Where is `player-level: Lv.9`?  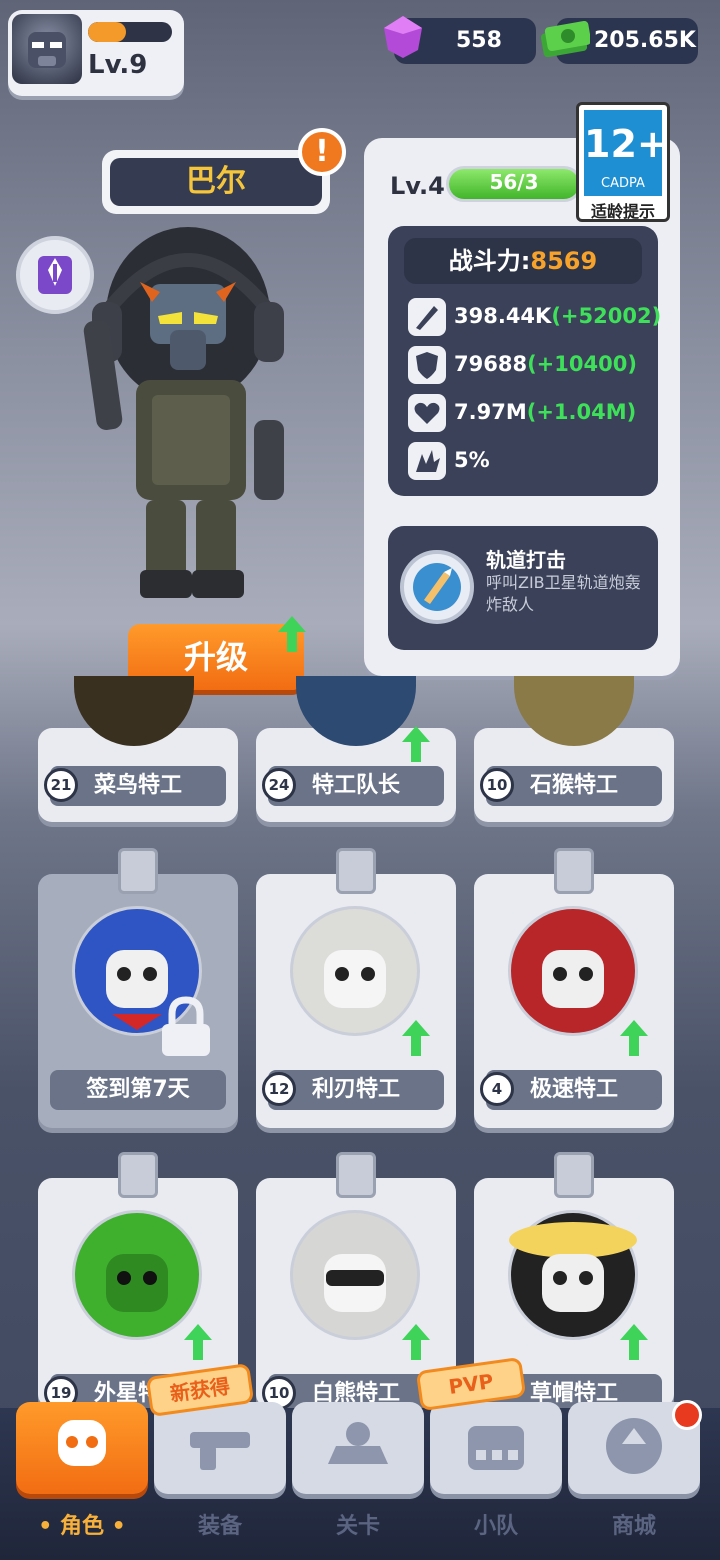
player-level: Lv.9 is located at coordinates (118, 65).